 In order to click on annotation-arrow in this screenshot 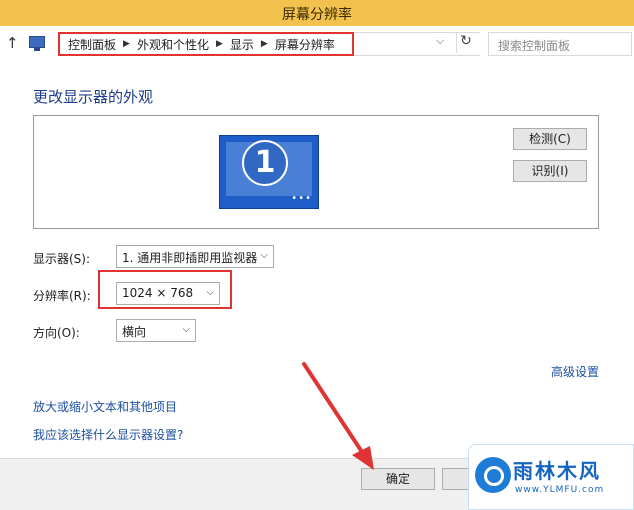, I will do `click(338, 416)`.